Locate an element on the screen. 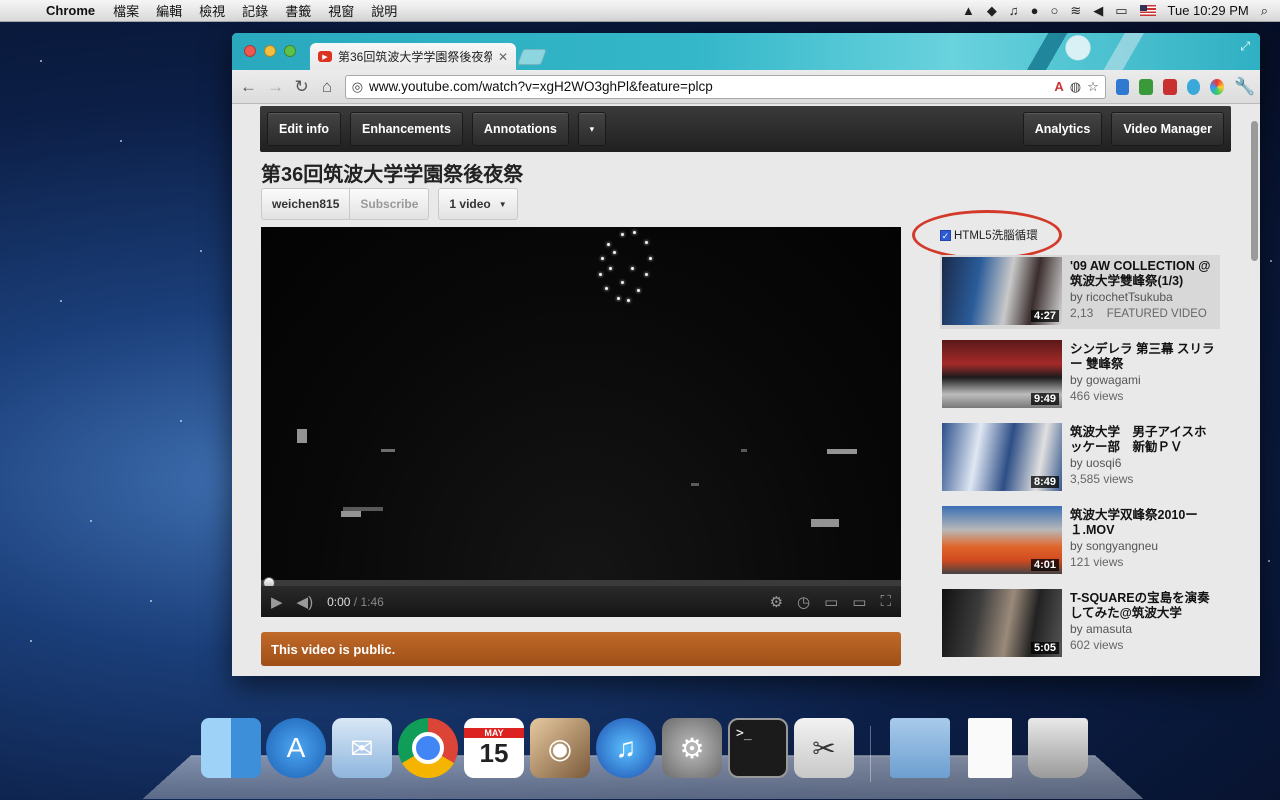 The image size is (1280, 800). video-count-dropdown: 1 video ▼ is located at coordinates (478, 204).